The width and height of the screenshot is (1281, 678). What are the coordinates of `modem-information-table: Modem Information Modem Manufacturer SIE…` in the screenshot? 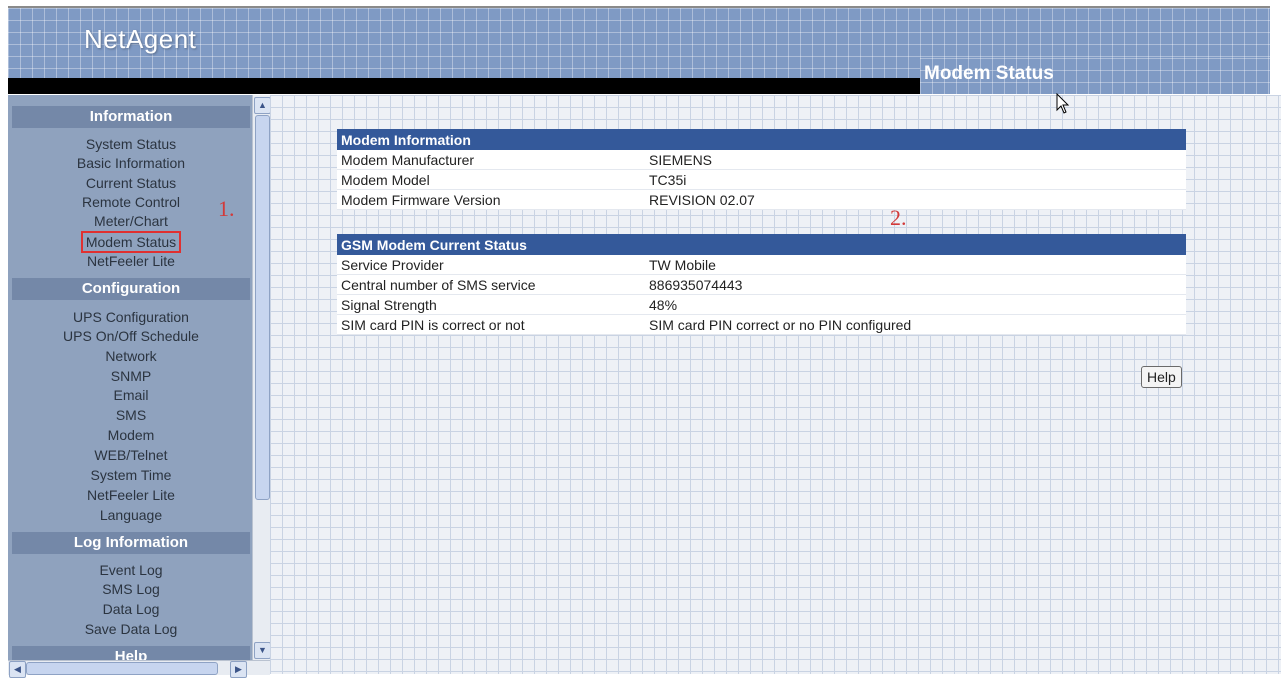 It's located at (761, 169).